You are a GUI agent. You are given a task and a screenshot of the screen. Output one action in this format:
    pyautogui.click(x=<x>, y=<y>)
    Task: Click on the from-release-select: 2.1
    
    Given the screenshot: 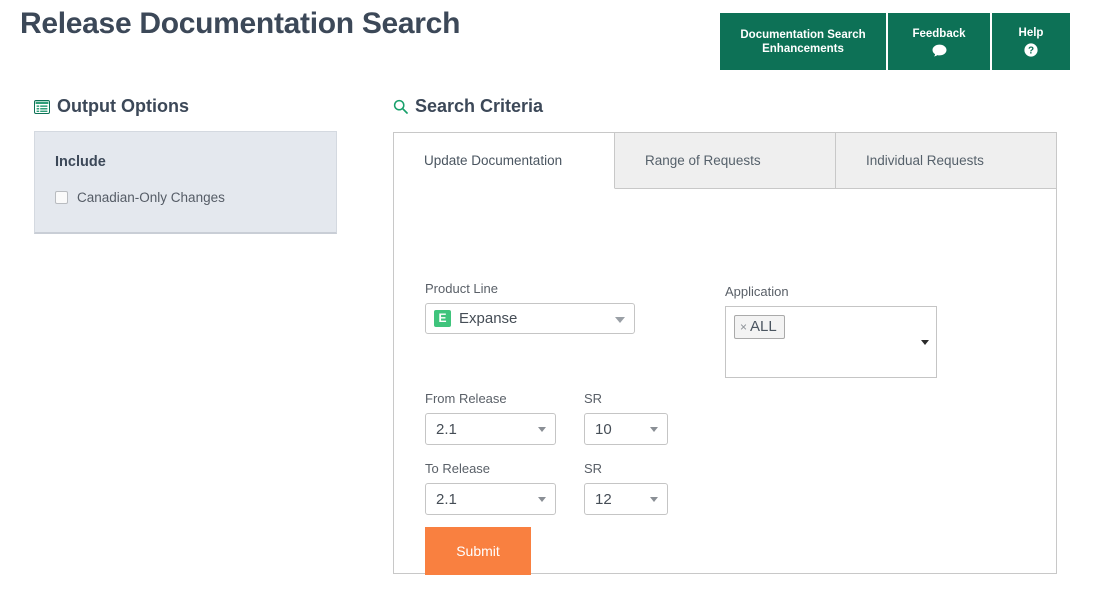 What is the action you would take?
    pyautogui.click(x=490, y=429)
    